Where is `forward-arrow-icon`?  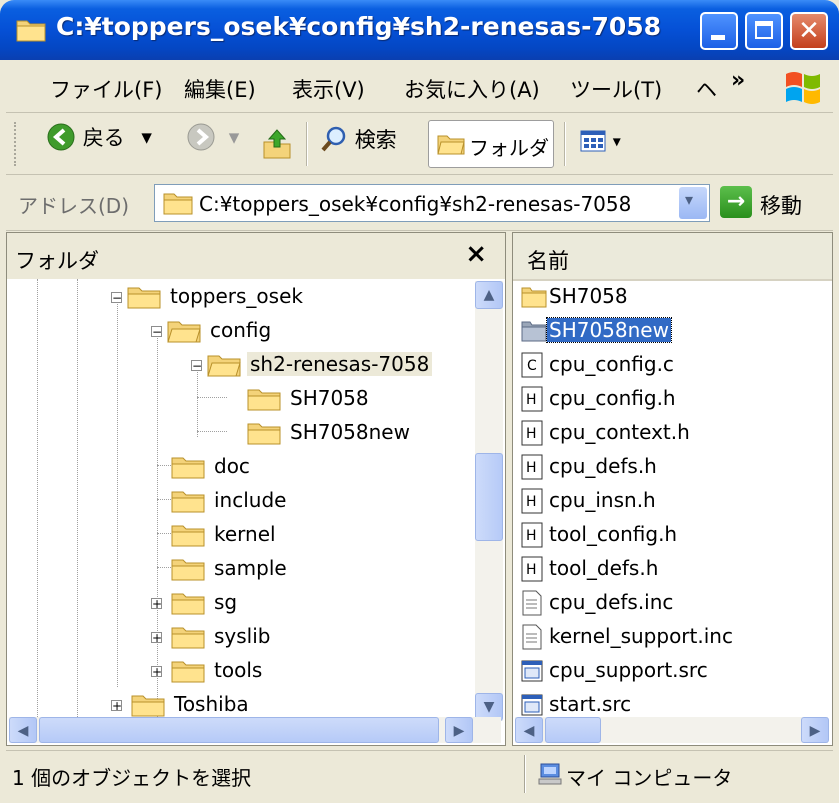
forward-arrow-icon is located at coordinates (201, 137).